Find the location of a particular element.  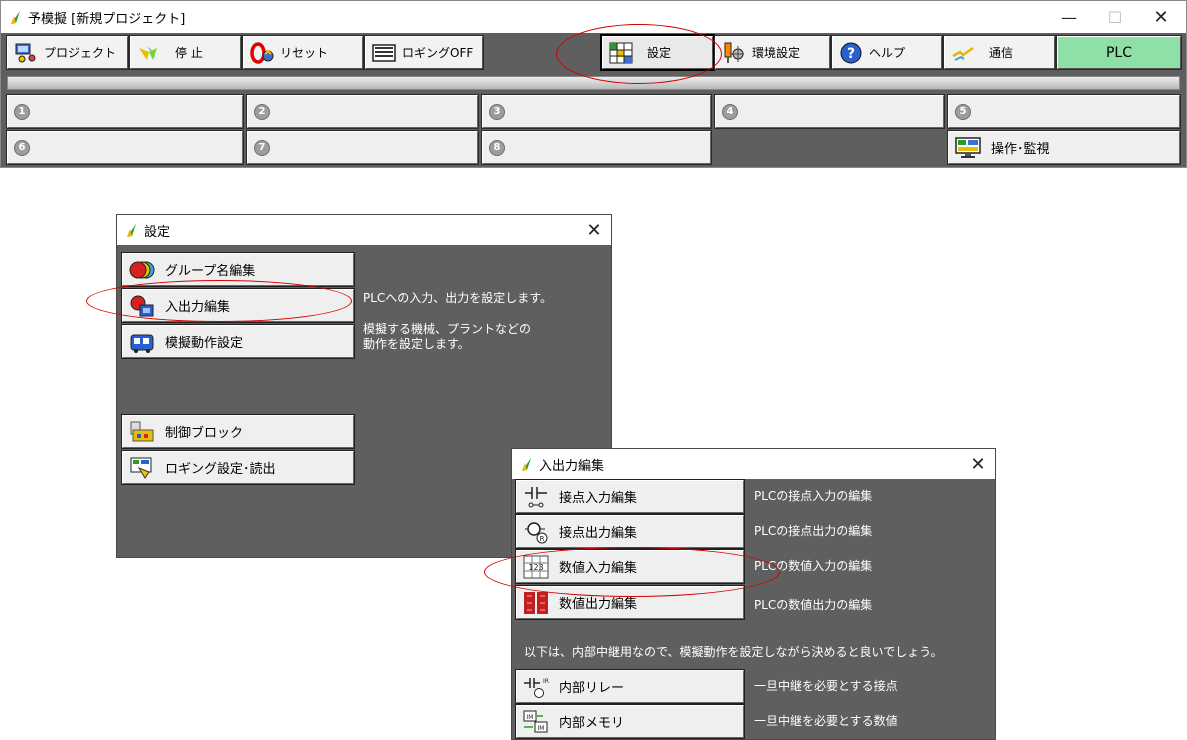

io-dialog-close-button: ✕ is located at coordinates (978, 464).